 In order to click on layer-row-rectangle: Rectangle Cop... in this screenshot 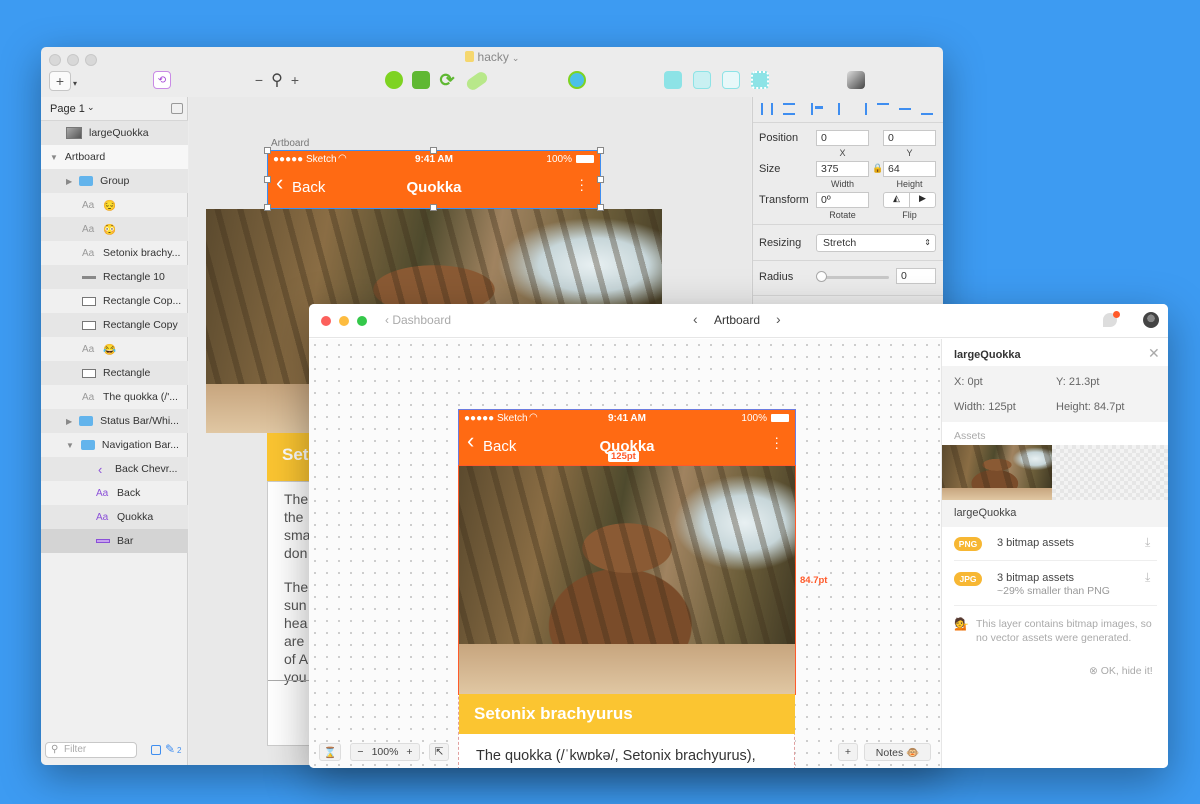, I will do `click(114, 301)`.